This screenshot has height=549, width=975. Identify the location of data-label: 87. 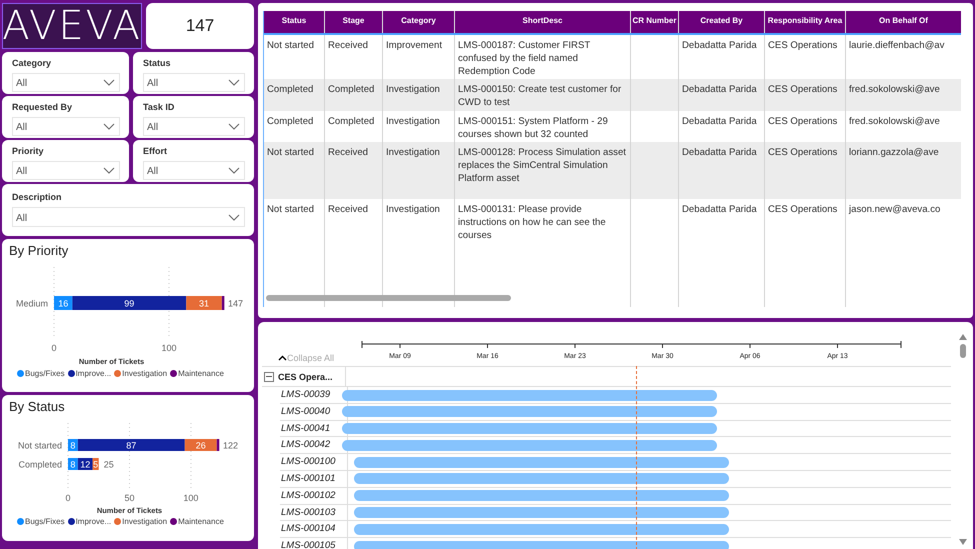
(131, 445).